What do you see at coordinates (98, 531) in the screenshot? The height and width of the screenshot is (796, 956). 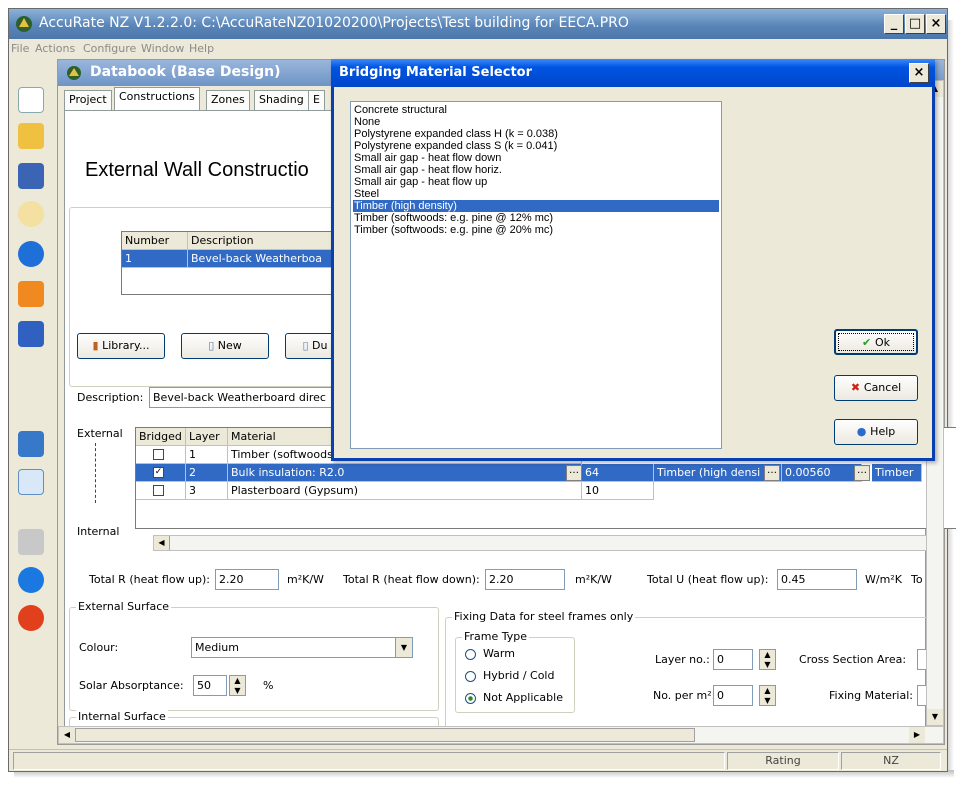 I see `internal-label: Internal` at bounding box center [98, 531].